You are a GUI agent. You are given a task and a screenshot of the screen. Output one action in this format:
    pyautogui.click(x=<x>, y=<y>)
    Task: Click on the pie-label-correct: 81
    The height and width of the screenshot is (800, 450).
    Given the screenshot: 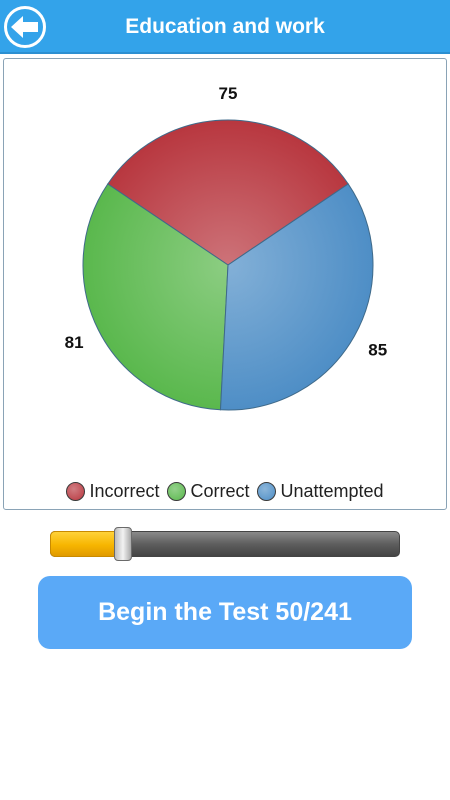 What is the action you would take?
    pyautogui.click(x=74, y=342)
    